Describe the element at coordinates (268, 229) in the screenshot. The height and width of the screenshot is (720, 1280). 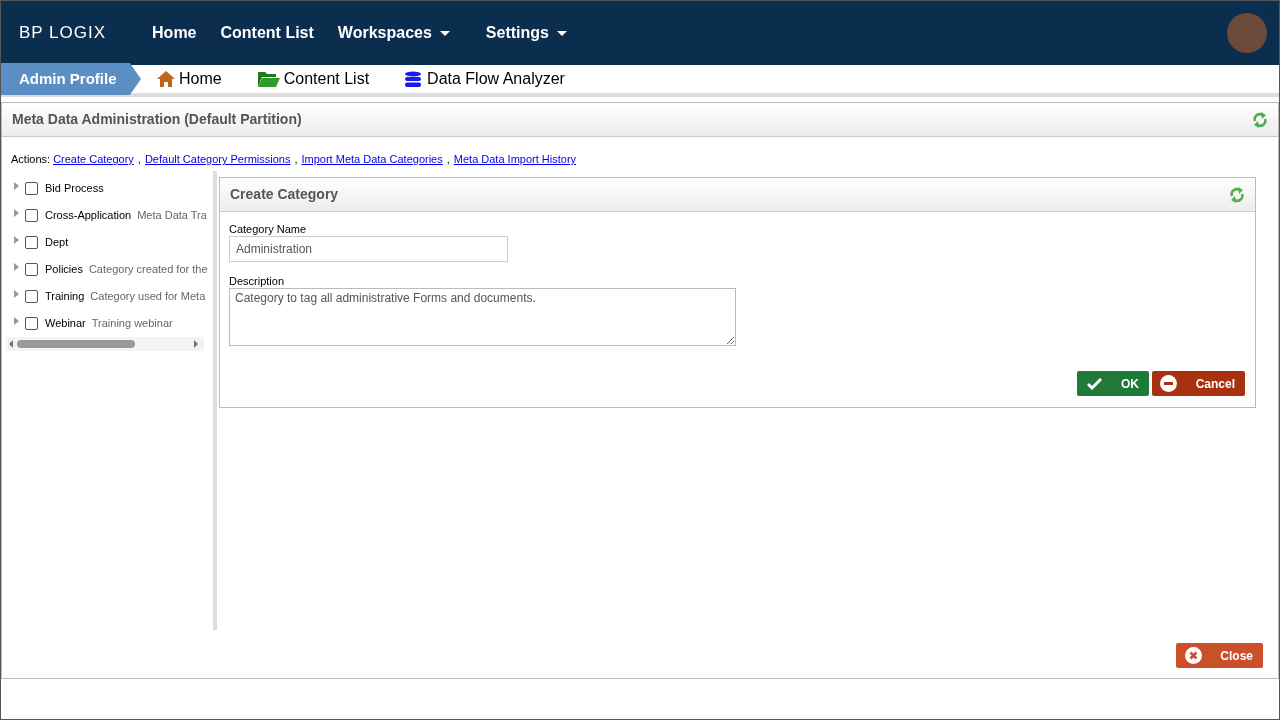
I see `field-label: Category Name` at that location.